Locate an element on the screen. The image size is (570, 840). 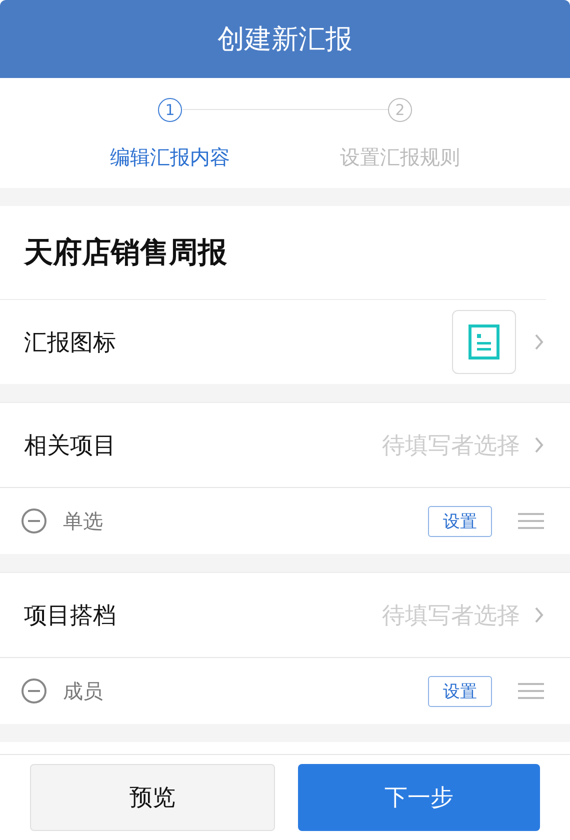
report-icon-button is located at coordinates (484, 342).